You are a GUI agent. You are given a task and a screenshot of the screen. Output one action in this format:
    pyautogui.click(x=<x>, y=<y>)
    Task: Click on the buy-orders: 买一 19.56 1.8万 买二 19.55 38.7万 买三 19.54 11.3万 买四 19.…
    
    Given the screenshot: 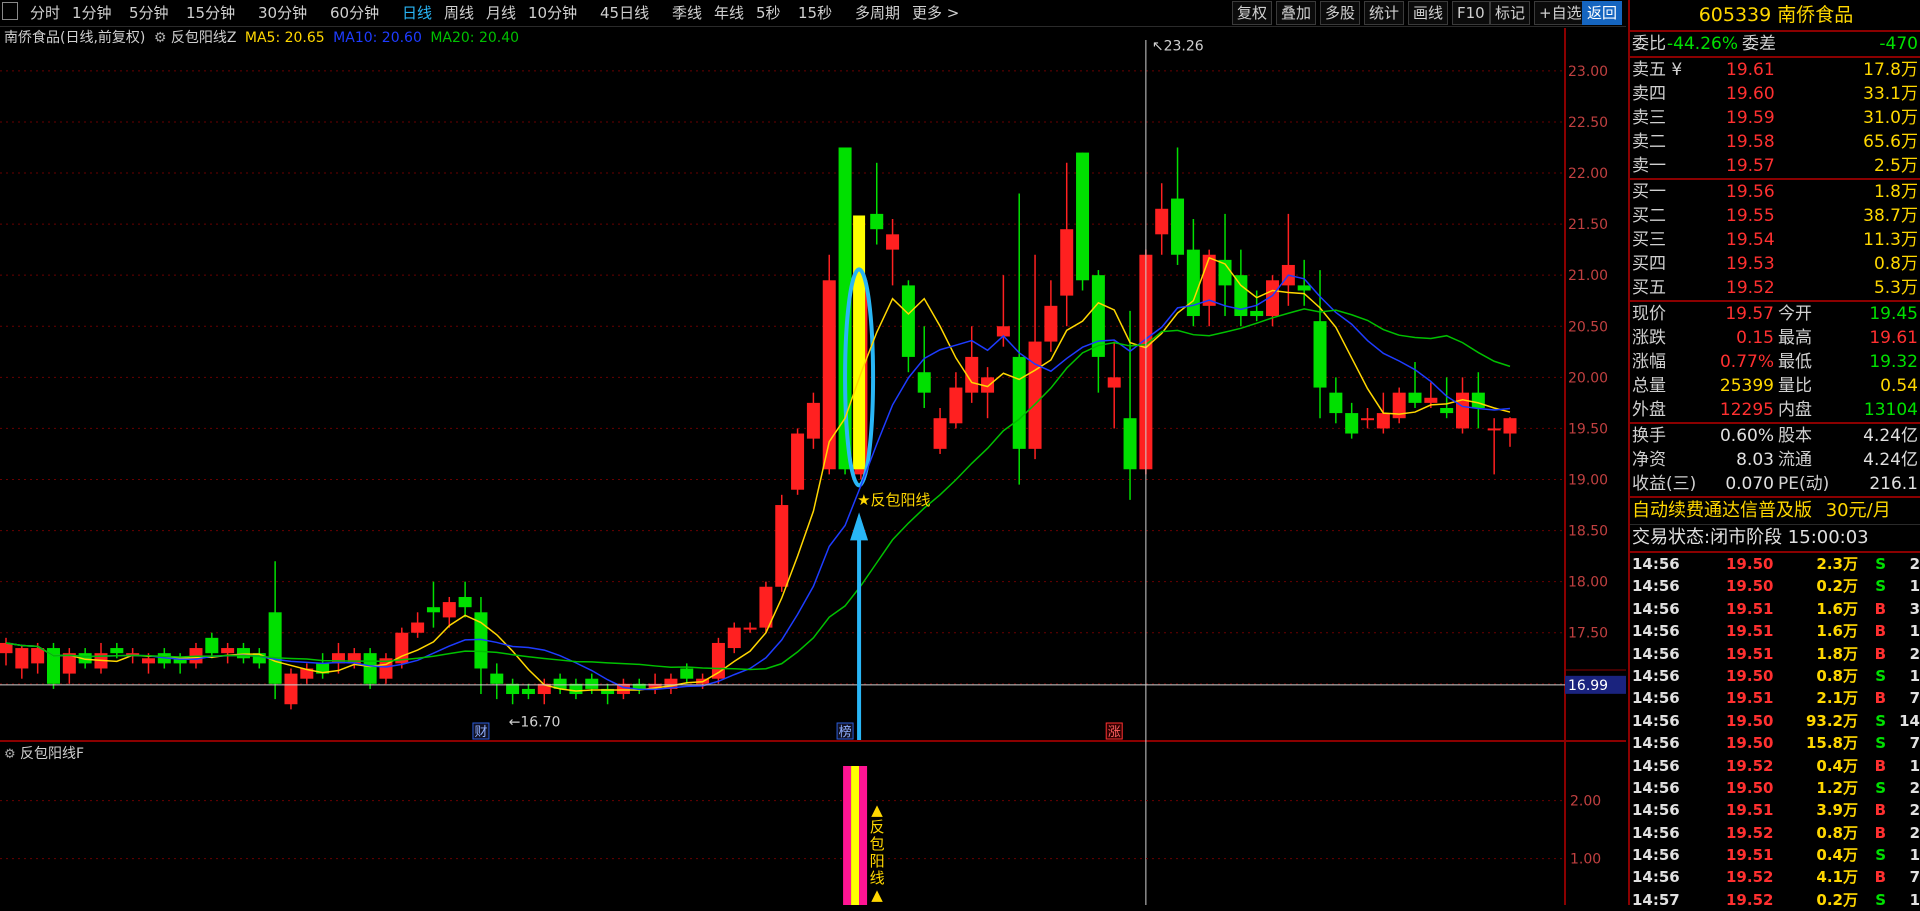 What is the action you would take?
    pyautogui.click(x=1775, y=241)
    